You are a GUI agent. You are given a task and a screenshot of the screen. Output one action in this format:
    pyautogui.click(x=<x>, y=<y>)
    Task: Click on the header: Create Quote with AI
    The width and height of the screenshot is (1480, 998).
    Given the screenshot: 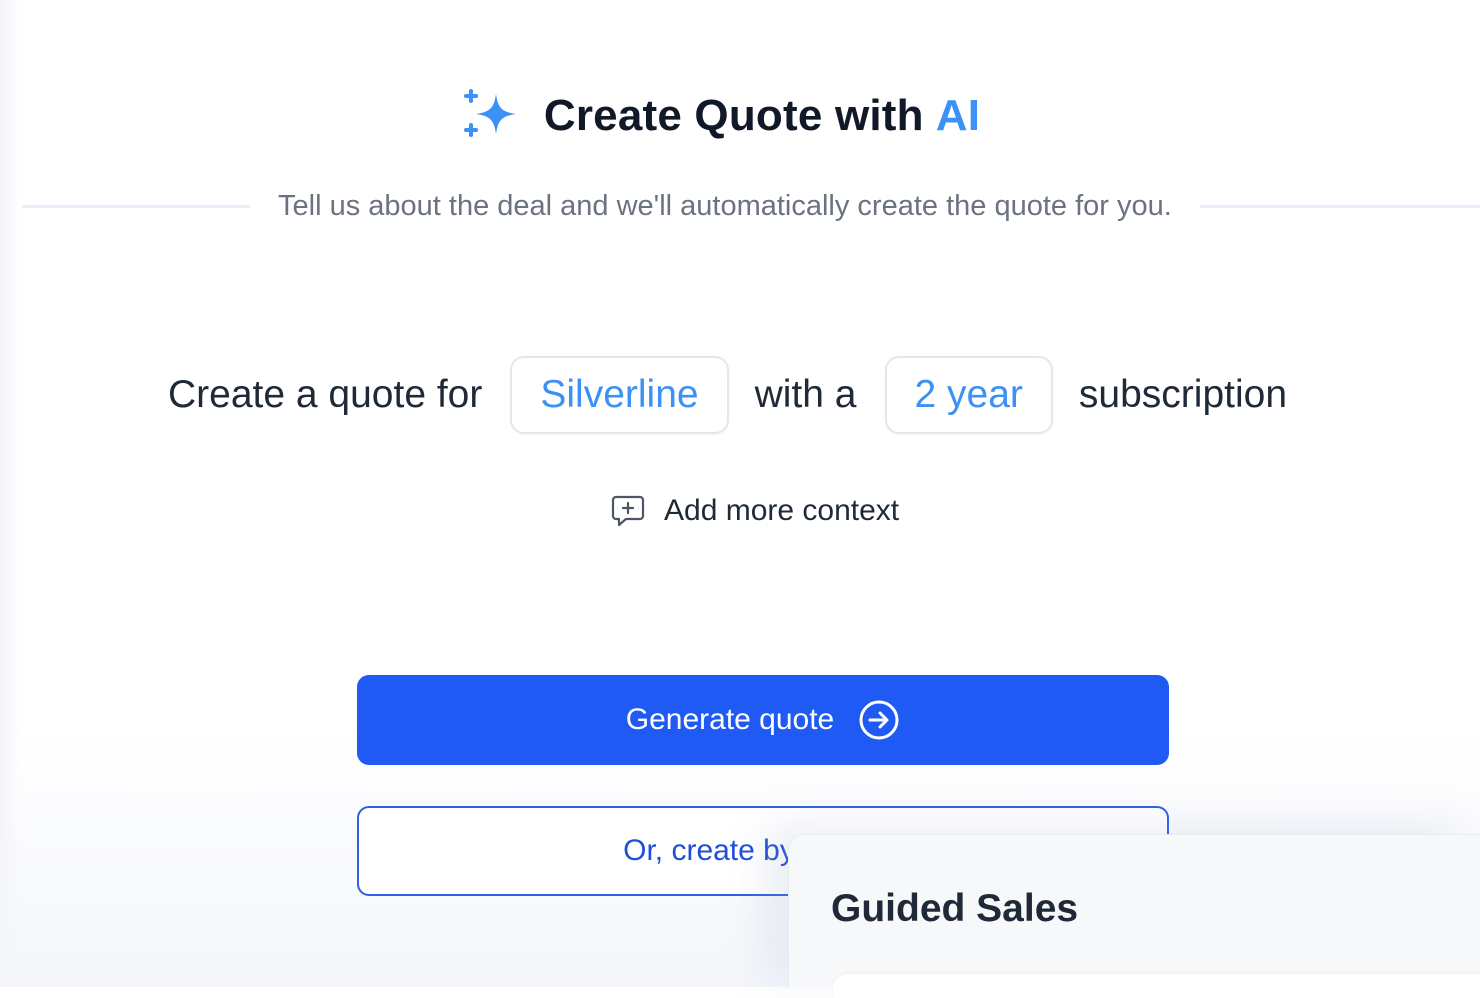 What is the action you would take?
    pyautogui.click(x=740, y=116)
    